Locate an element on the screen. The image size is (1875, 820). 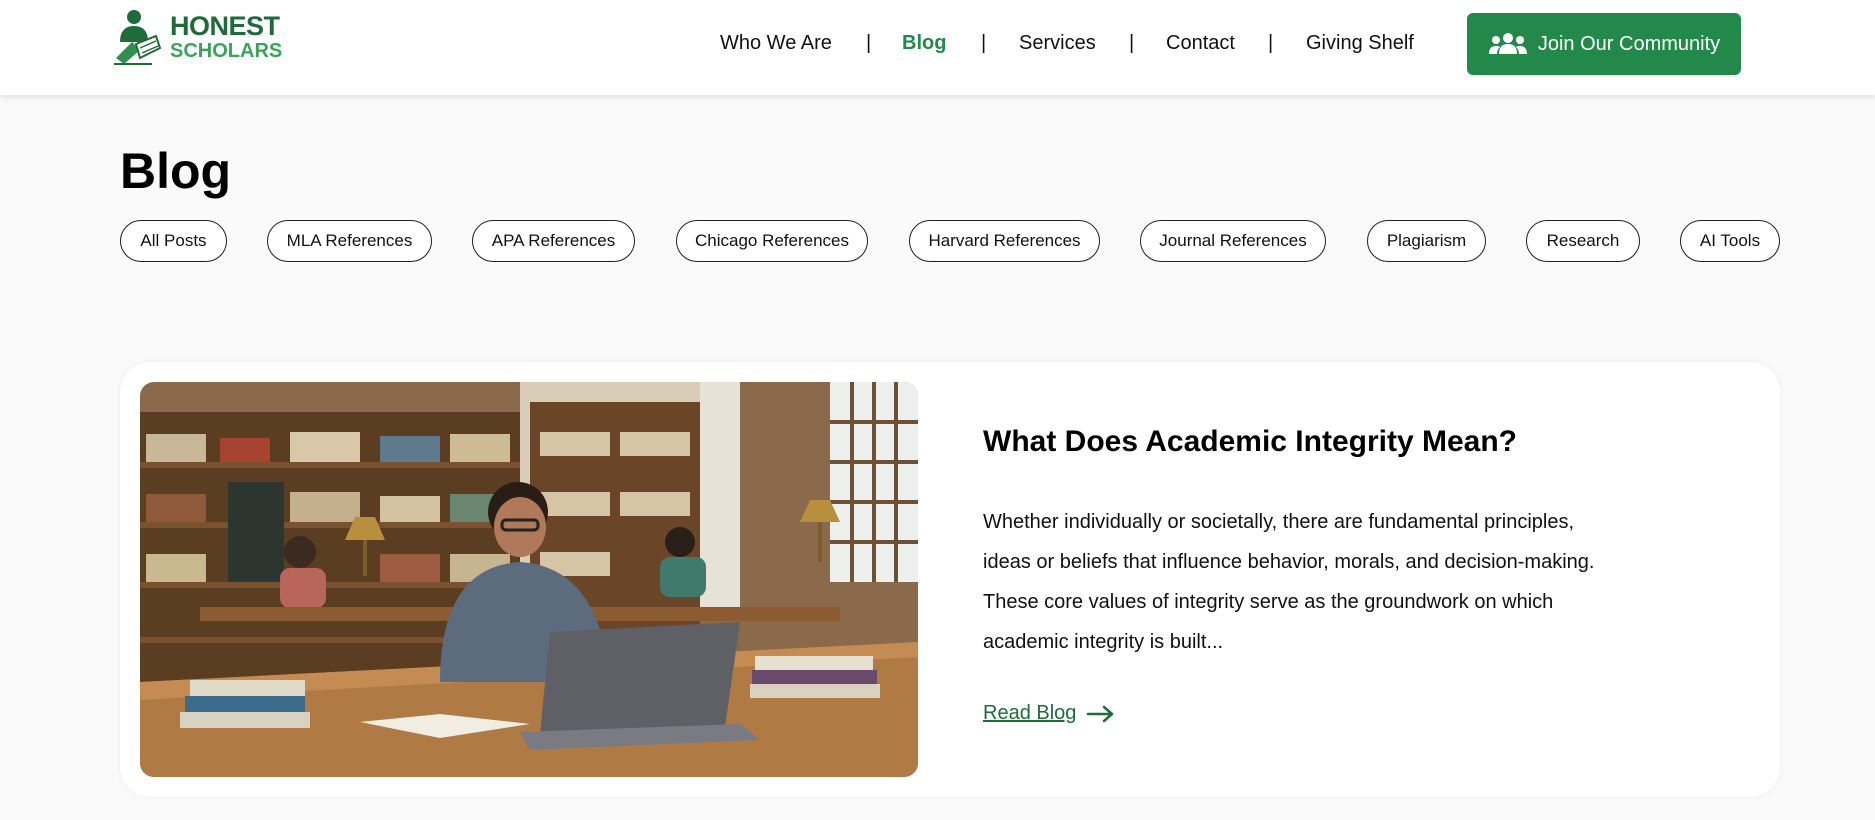
arrow-right-icon is located at coordinates (1100, 713).